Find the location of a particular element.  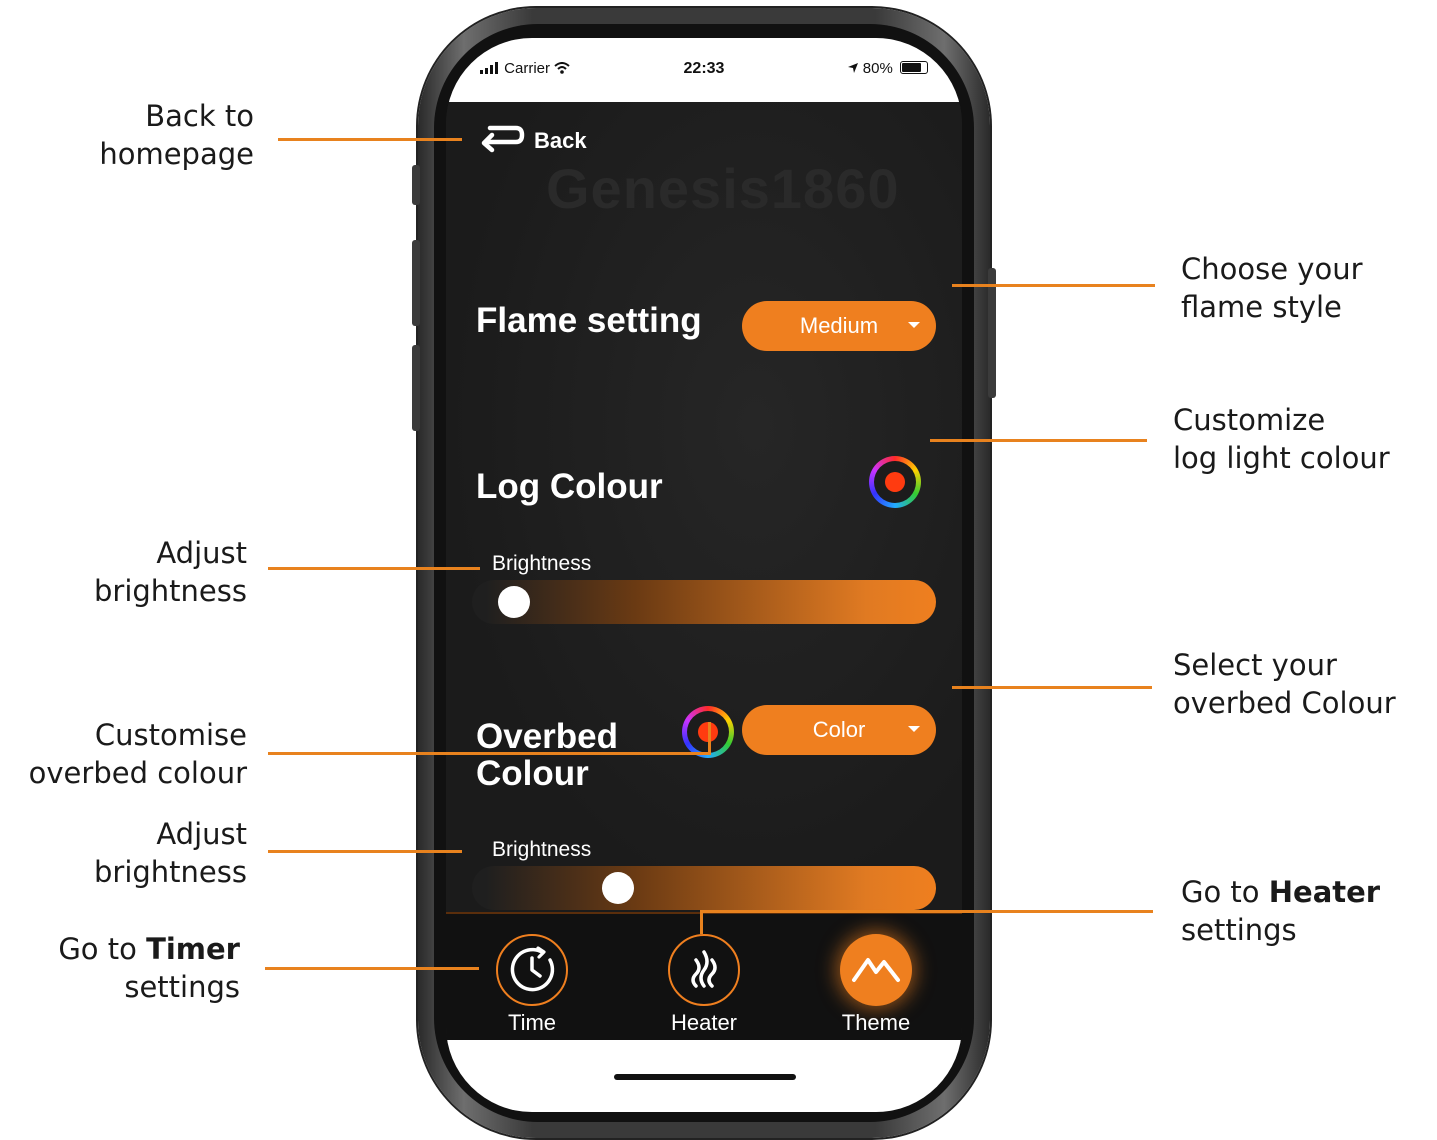

tab-bar: Time Heater Theme is located at coordinates (704, 977).